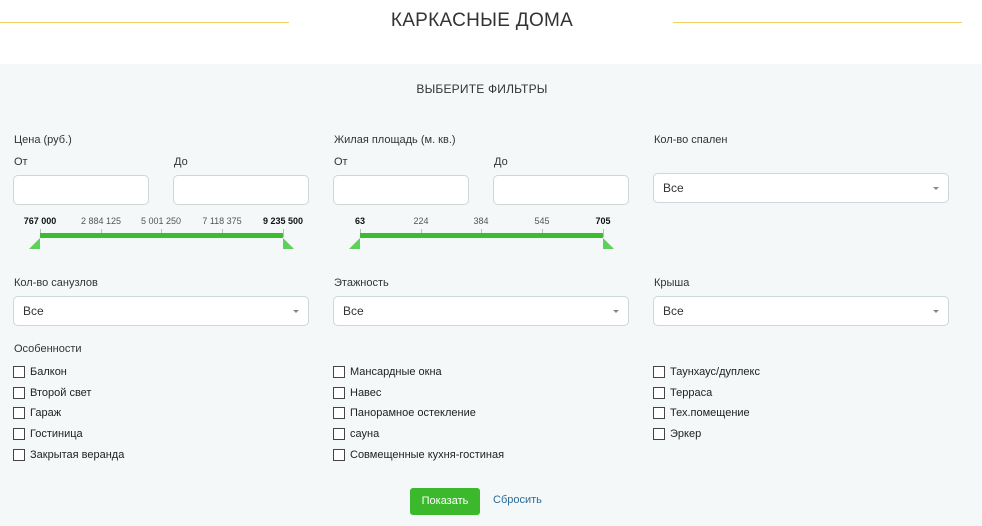 The height and width of the screenshot is (526, 982). What do you see at coordinates (482, 89) in the screenshot?
I see `filter-panel-title: ВЫБЕРИТЕ ФИЛЬТРЫ` at bounding box center [482, 89].